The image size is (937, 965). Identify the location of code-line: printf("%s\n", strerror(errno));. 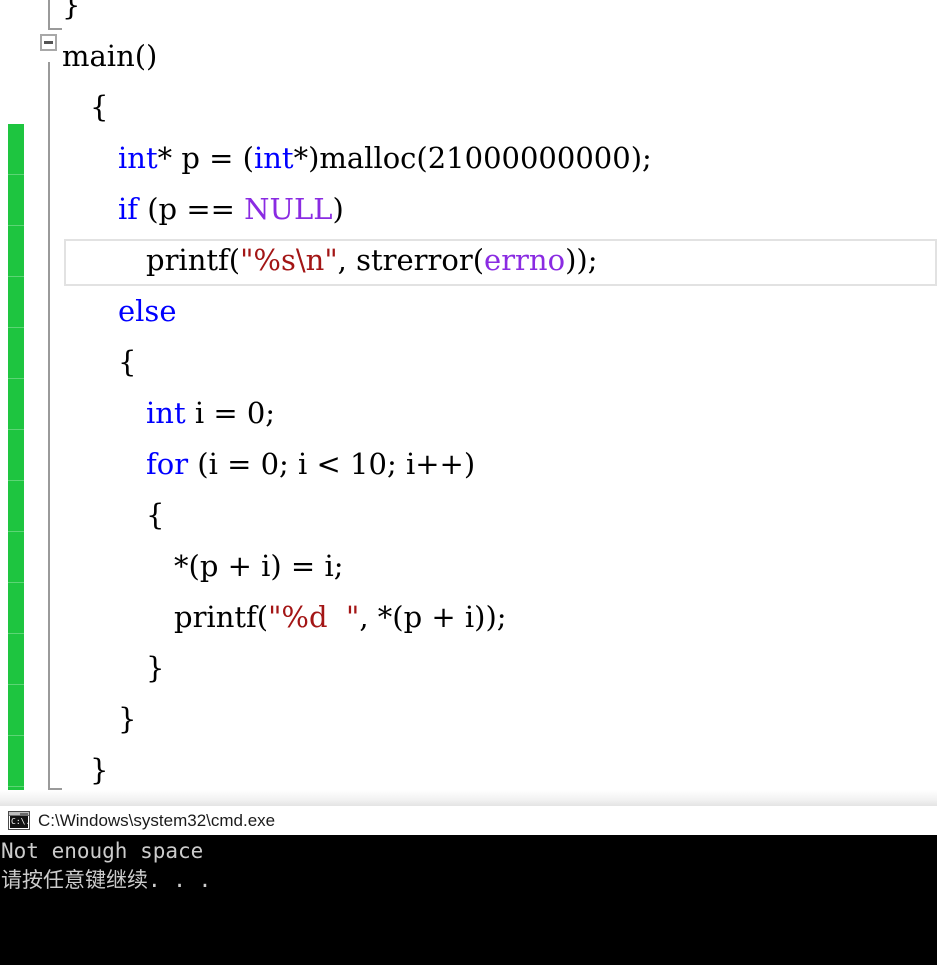
(371, 260).